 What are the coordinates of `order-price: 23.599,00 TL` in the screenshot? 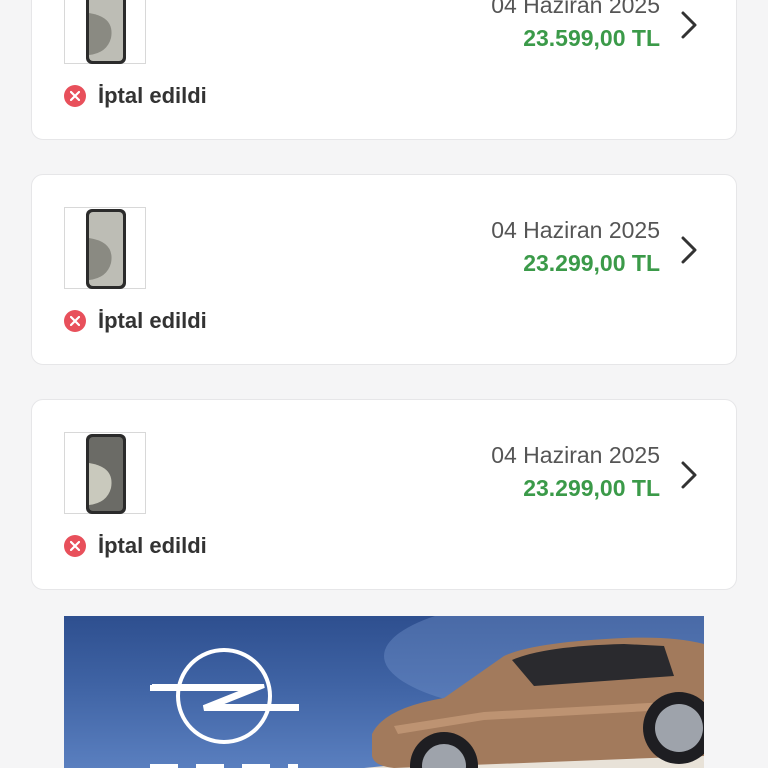 It's located at (591, 38).